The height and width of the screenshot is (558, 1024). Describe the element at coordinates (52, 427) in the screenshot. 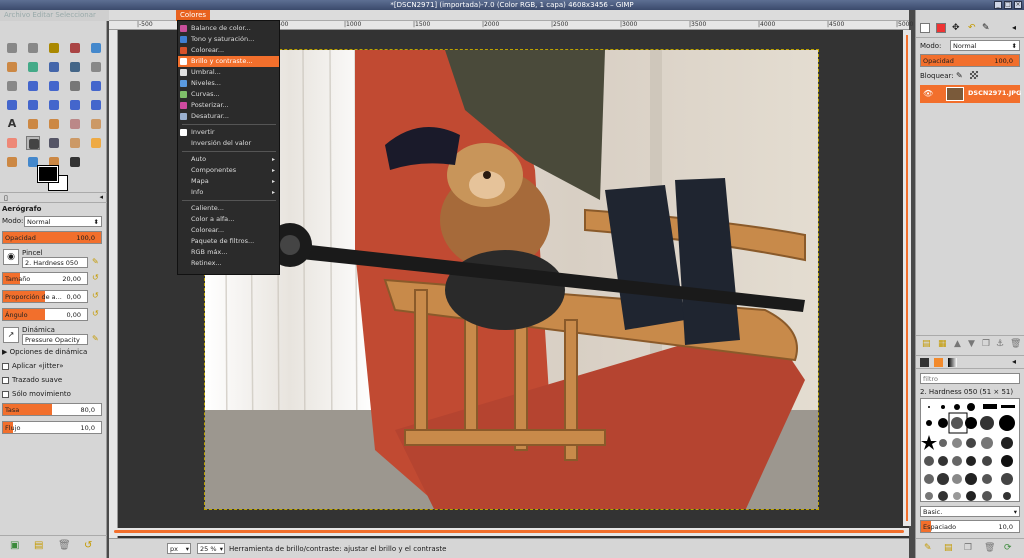

I see `flow-slider: Flujo 10,0` at that location.